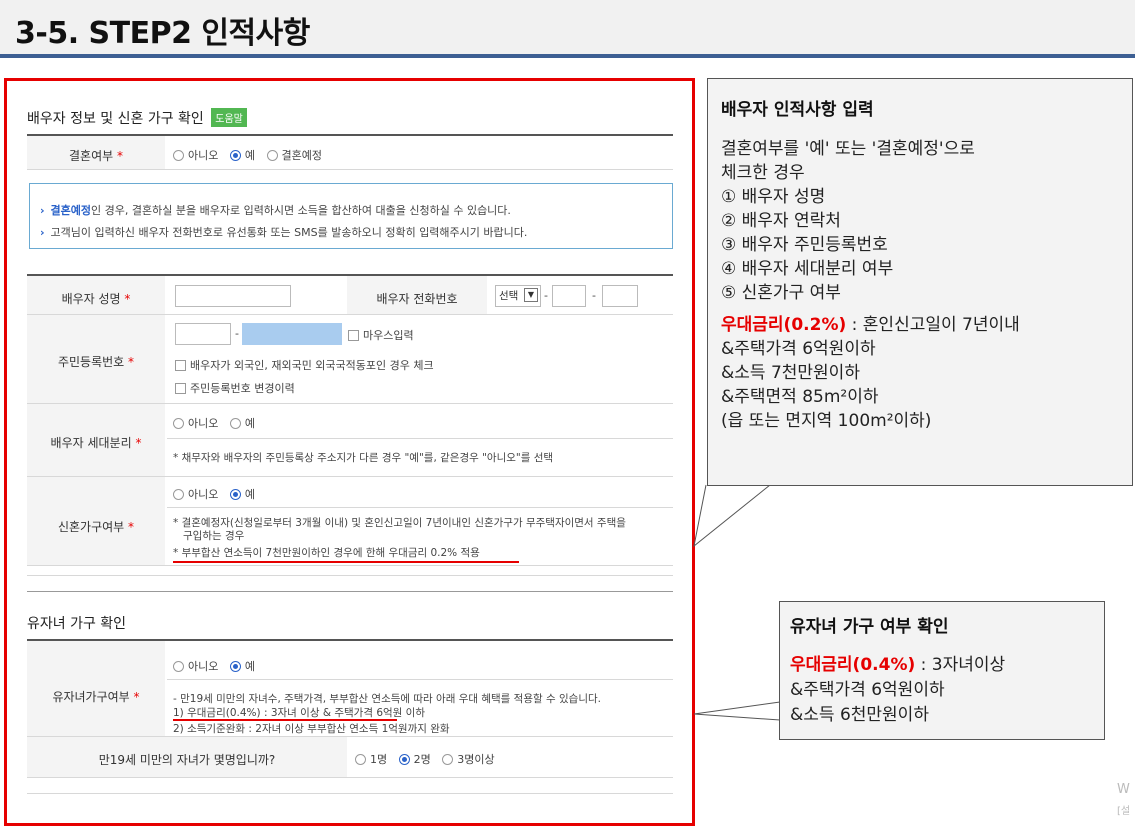 The width and height of the screenshot is (1135, 837). What do you see at coordinates (371, 759) in the screenshot?
I see `child-count-option-1: 1명` at bounding box center [371, 759].